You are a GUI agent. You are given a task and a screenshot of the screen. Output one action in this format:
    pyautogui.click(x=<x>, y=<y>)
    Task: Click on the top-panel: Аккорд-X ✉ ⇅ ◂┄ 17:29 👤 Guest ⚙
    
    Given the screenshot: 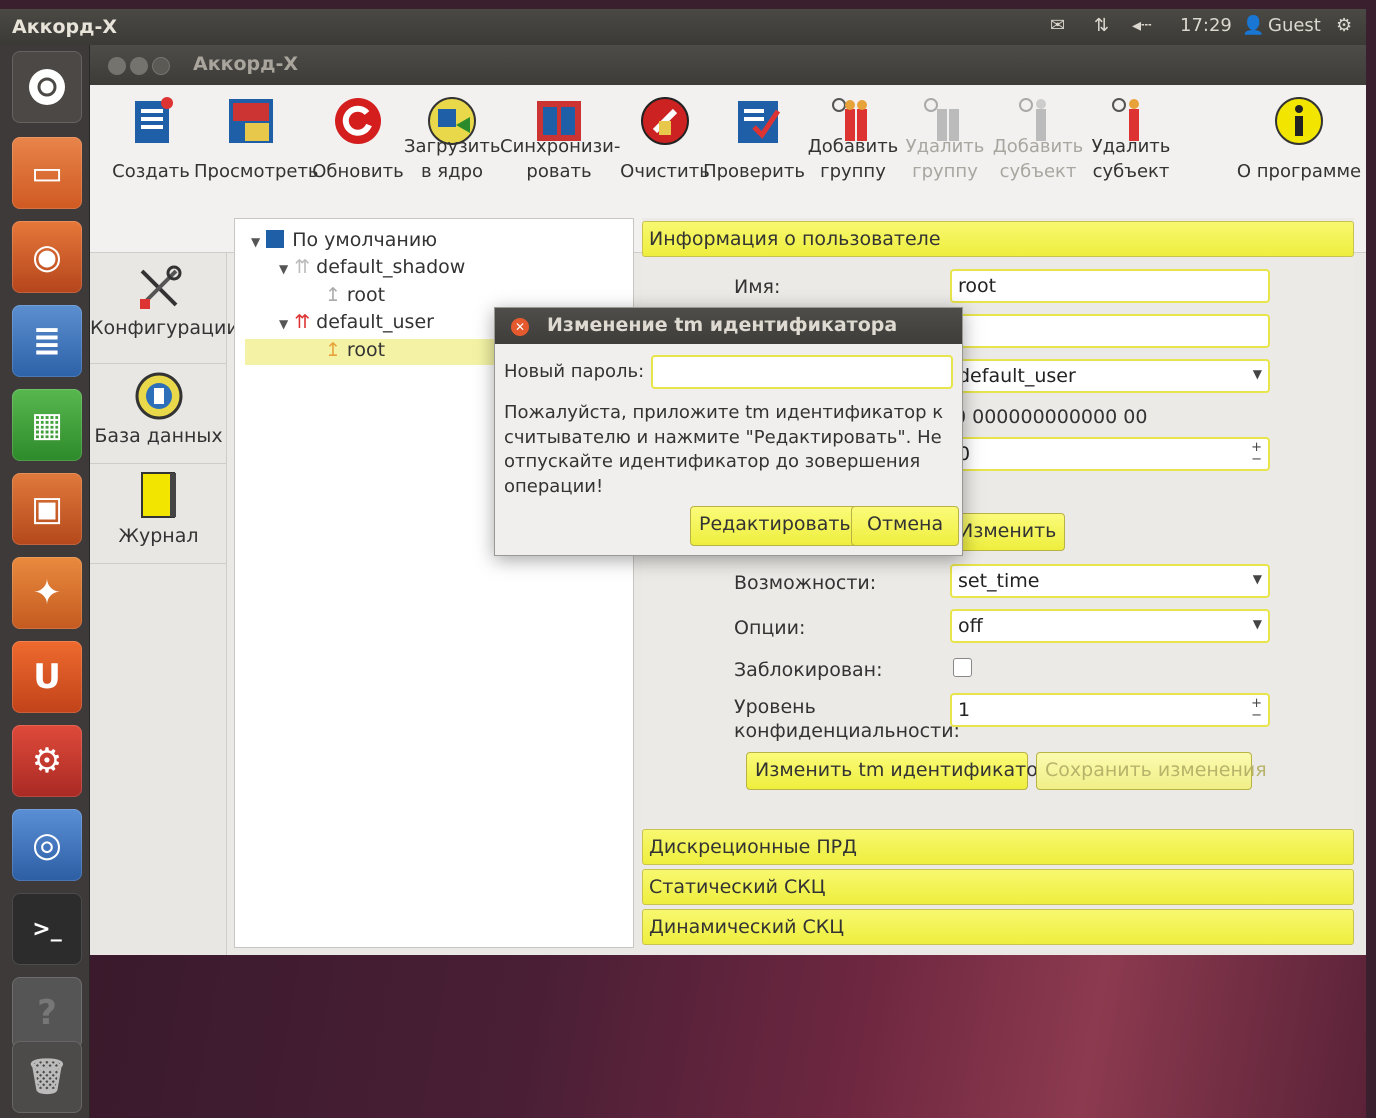 What is the action you would take?
    pyautogui.click(x=683, y=27)
    